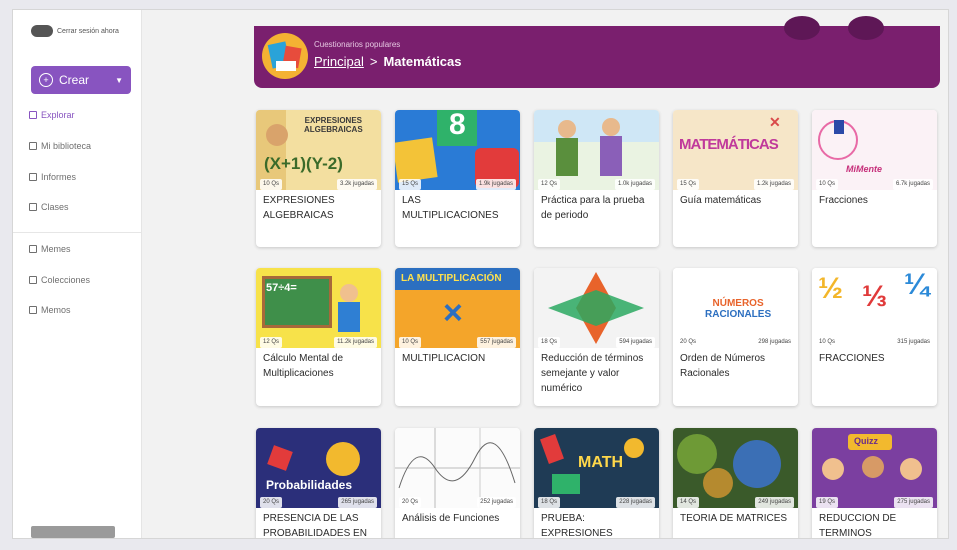  I want to click on quiz-card: ½ ⅓ ¼ 10 Qs 315 jugadas FRACCIONES, so click(874, 337).